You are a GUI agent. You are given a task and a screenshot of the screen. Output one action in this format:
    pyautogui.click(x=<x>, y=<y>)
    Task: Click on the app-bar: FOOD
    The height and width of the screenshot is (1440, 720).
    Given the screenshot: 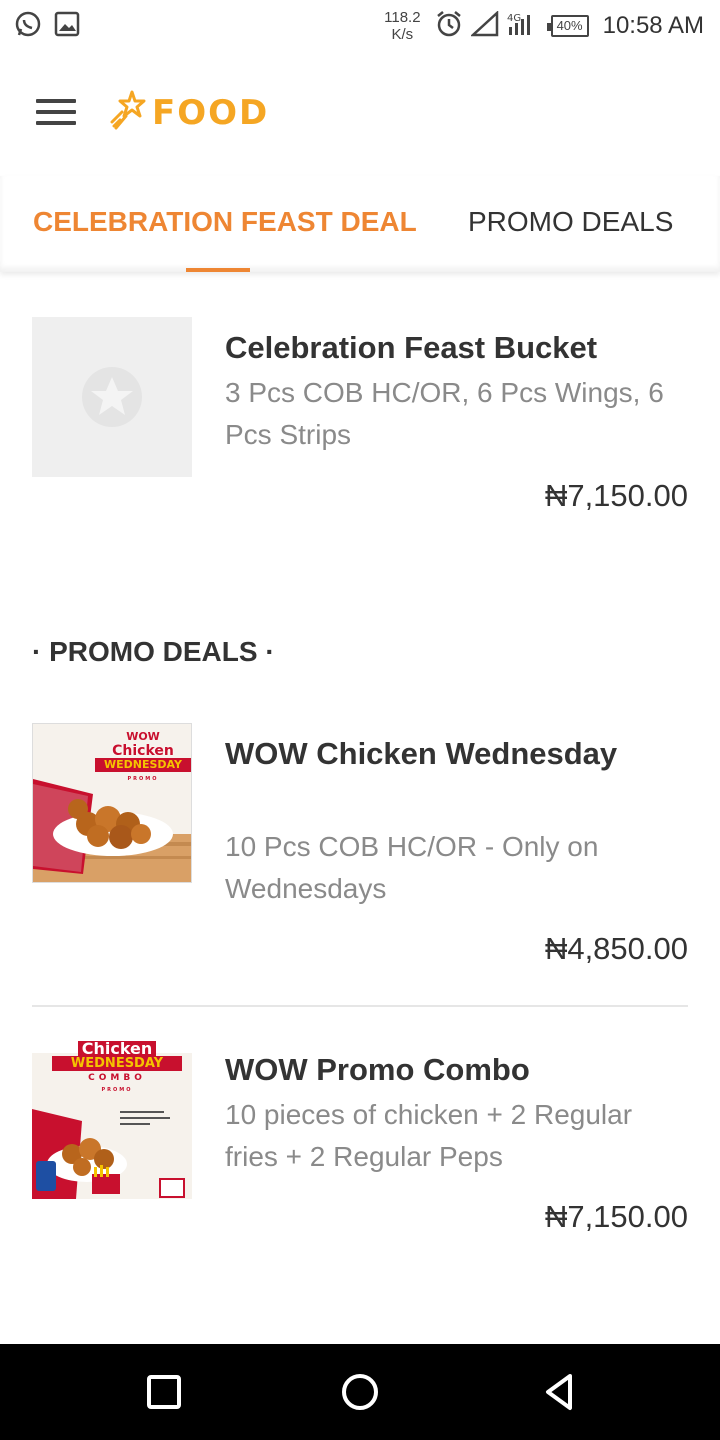 What is the action you would take?
    pyautogui.click(x=360, y=114)
    